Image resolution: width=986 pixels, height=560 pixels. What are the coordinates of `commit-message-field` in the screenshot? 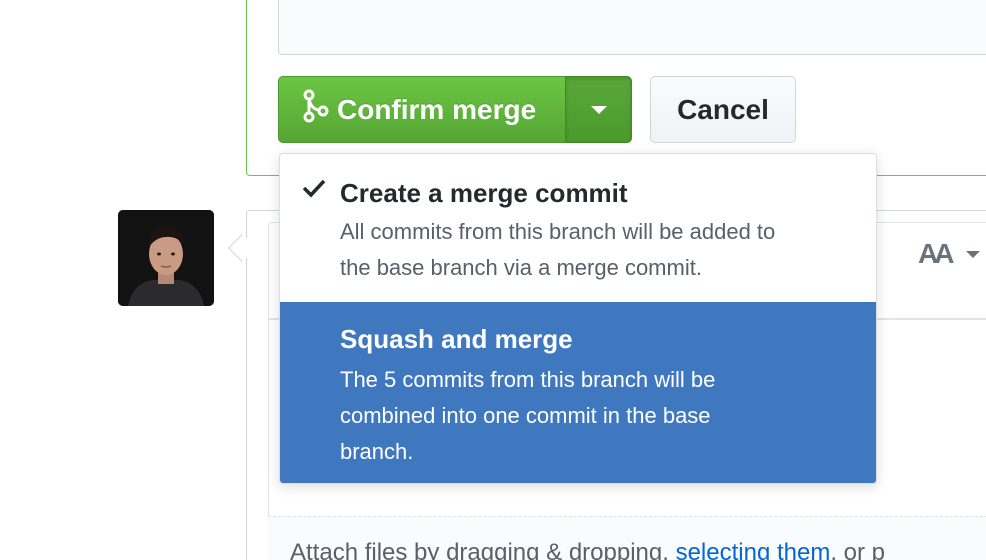 It's located at (632, 27).